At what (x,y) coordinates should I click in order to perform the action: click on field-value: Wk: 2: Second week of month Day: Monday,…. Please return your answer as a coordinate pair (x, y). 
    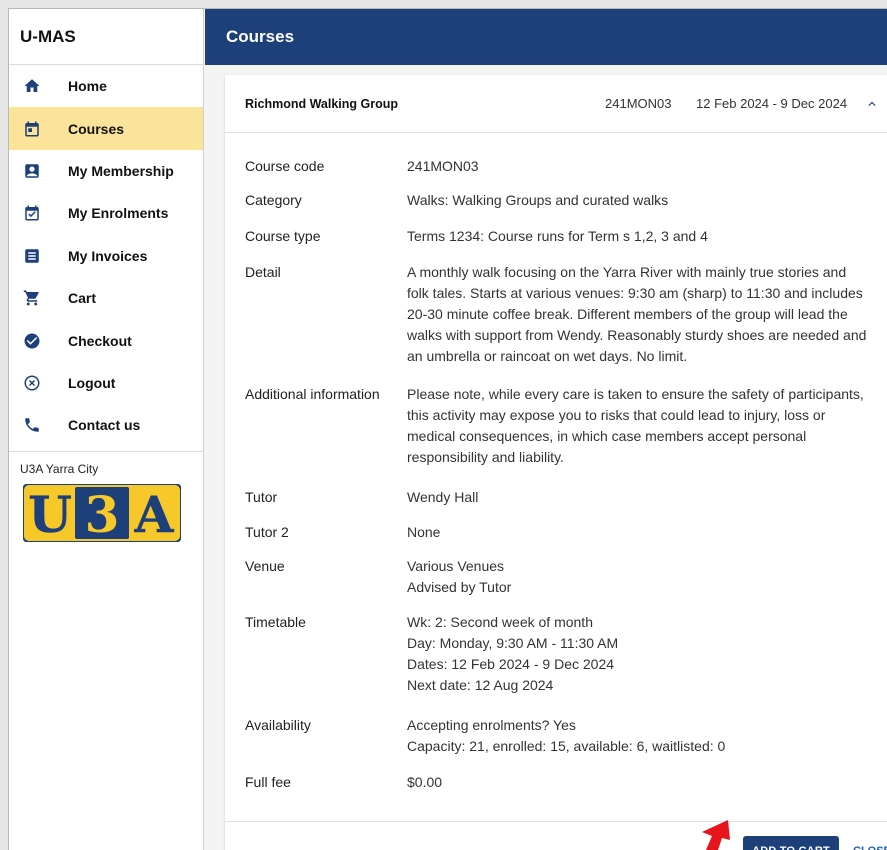
    Looking at the image, I should click on (647, 654).